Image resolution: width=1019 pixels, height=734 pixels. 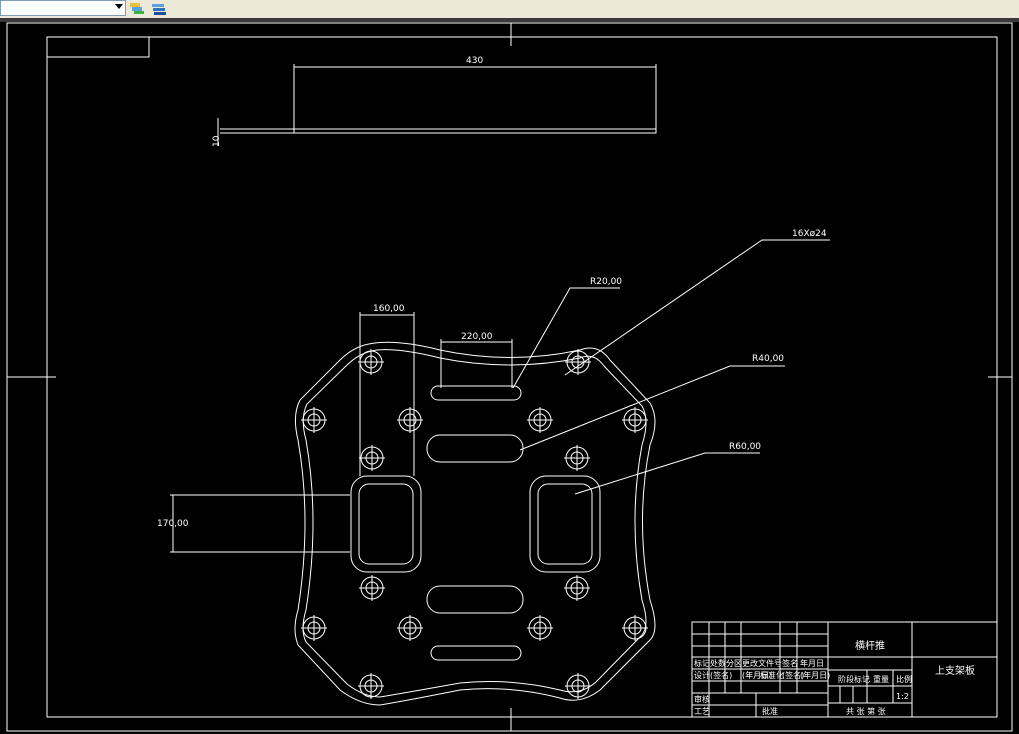 I want to click on tb-label-date: 年月日, so click(x=812, y=663).